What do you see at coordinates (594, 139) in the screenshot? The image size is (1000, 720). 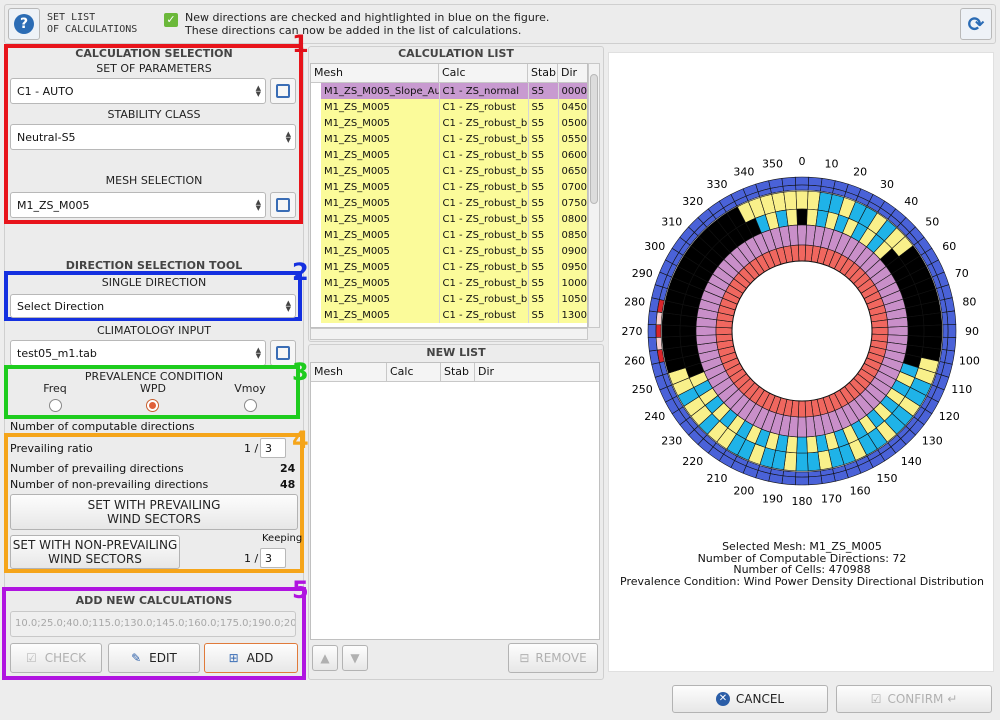 I see `scrollbar-thumb` at bounding box center [594, 139].